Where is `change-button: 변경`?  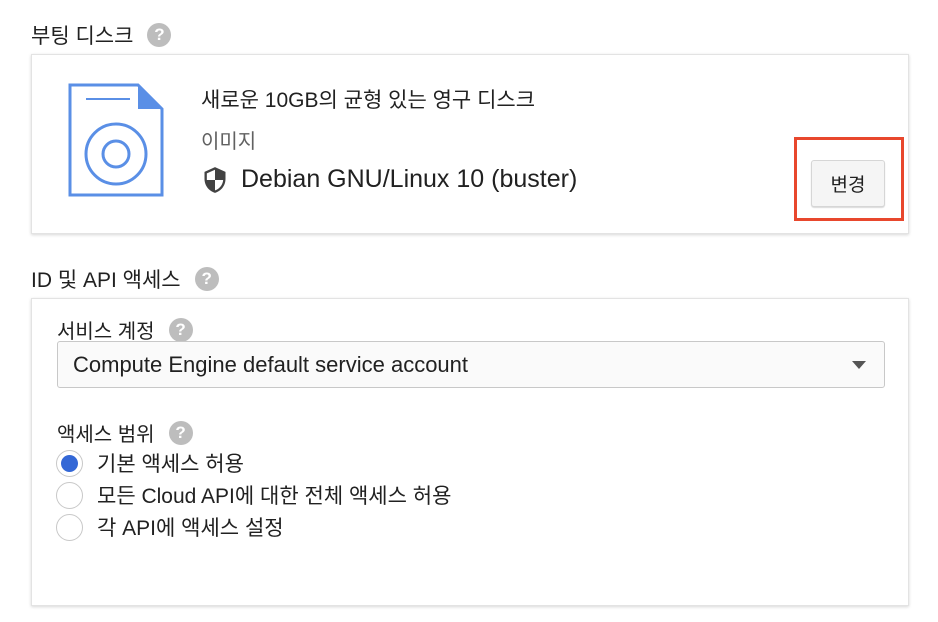 change-button: 변경 is located at coordinates (848, 183).